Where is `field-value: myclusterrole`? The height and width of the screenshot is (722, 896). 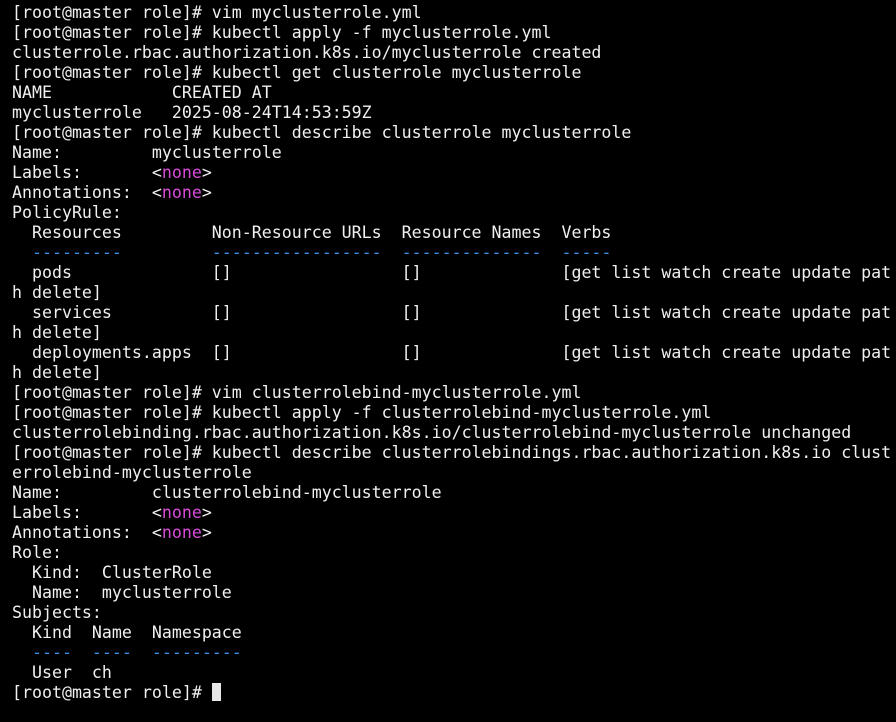 field-value: myclusterrole is located at coordinates (216, 152).